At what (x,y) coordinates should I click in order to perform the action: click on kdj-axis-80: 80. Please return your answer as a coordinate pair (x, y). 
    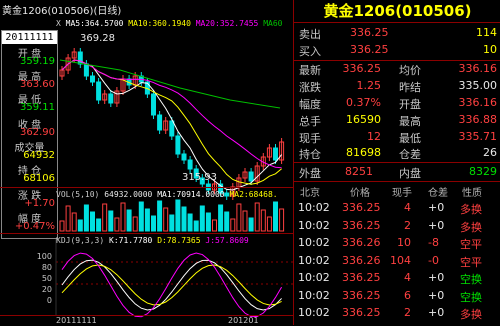
    Looking at the image, I should click on (46, 267).